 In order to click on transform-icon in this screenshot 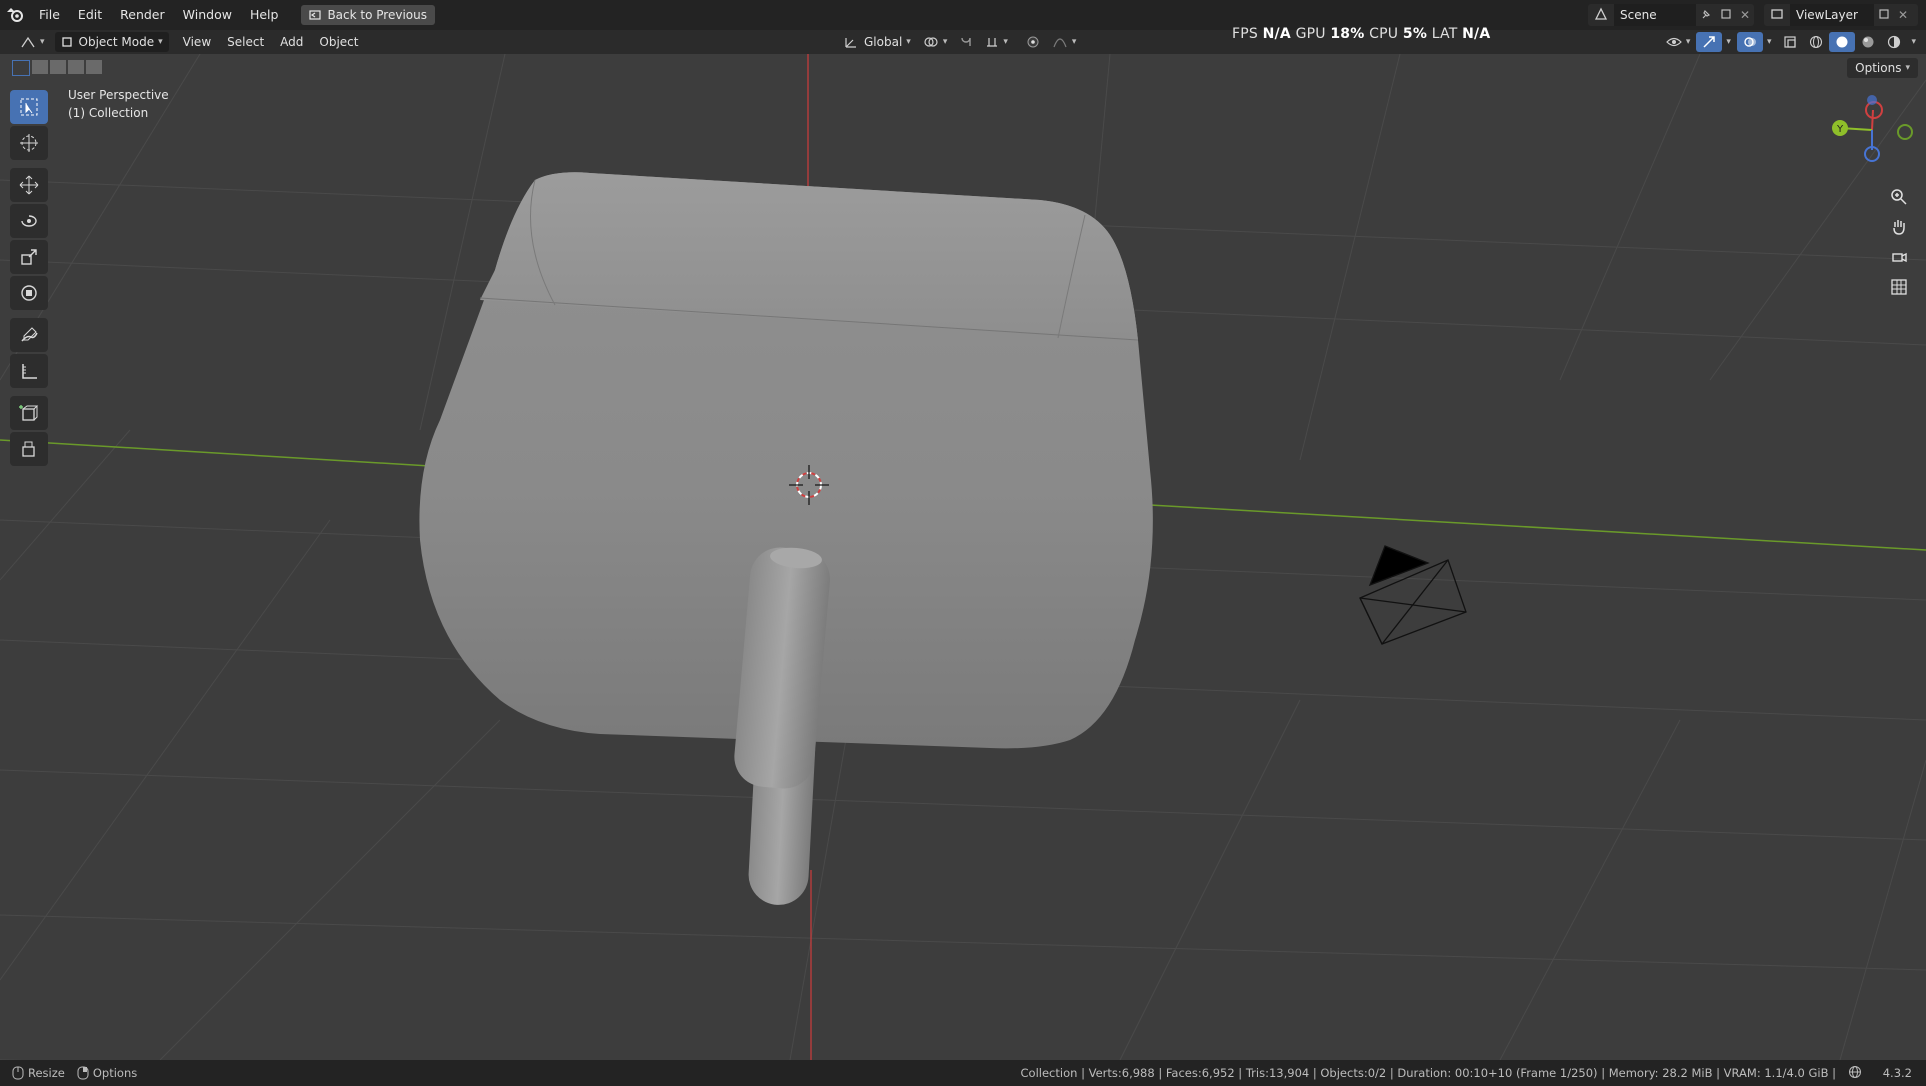, I will do `click(29, 293)`.